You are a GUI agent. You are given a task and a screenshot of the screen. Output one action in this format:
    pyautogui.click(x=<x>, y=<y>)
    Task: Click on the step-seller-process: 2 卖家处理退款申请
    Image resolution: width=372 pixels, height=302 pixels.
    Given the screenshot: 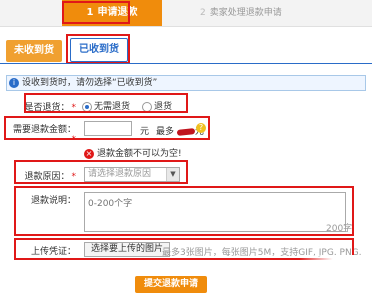 What is the action you would take?
    pyautogui.click(x=286, y=13)
    